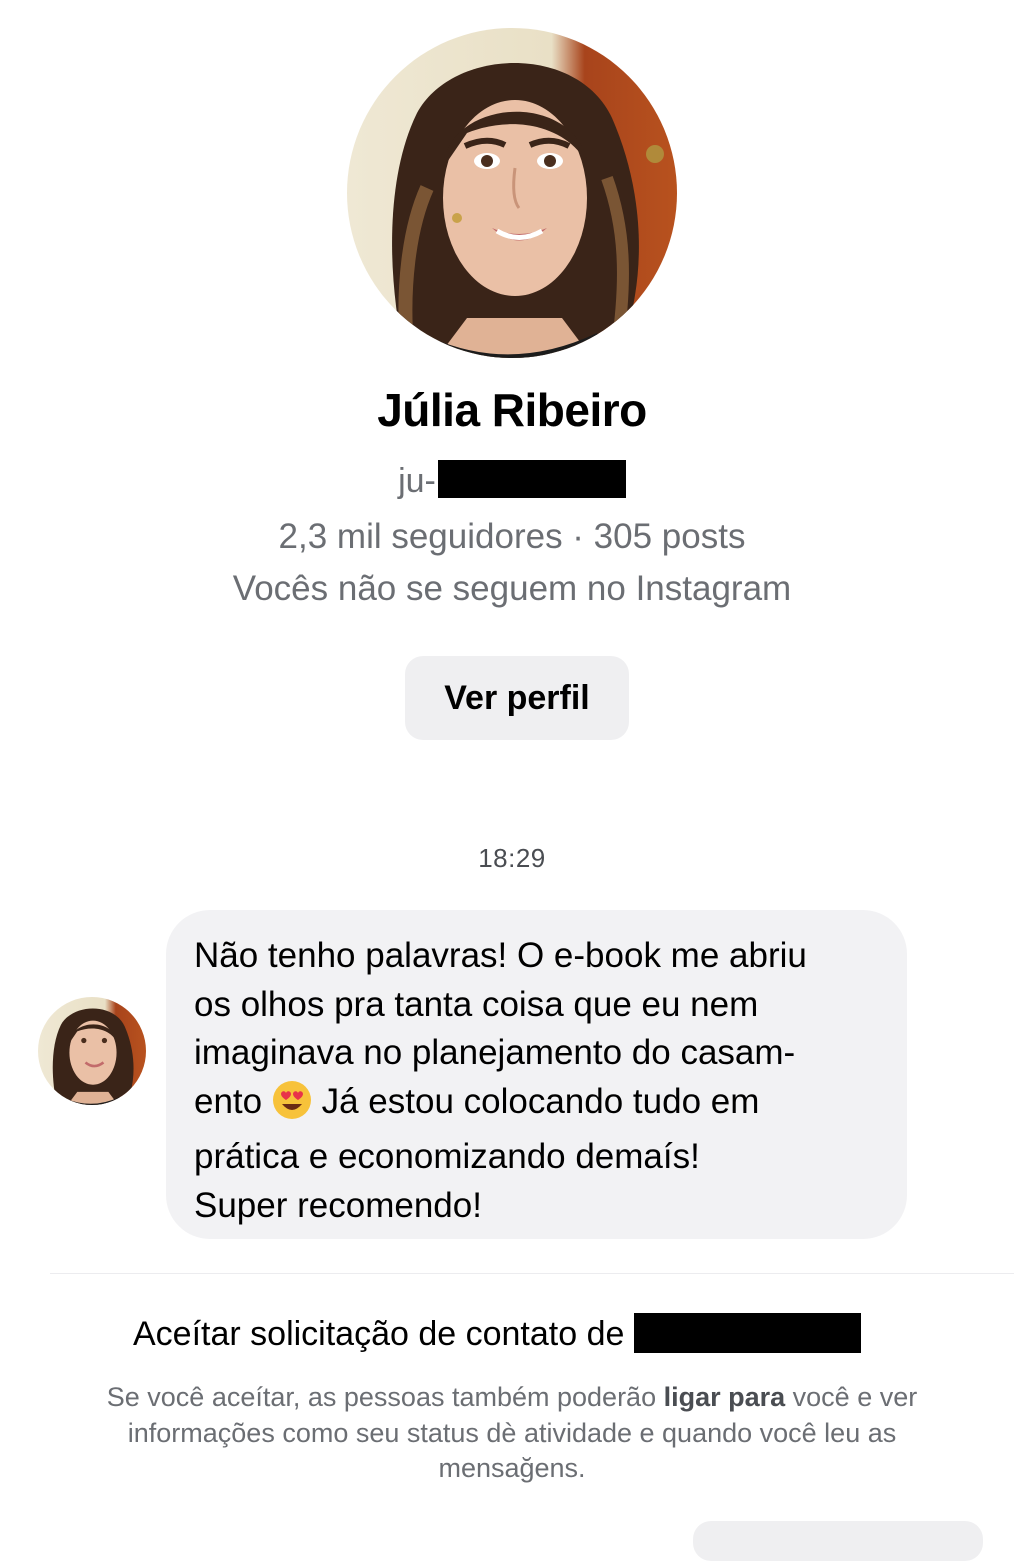 Image resolution: width=1024 pixels, height=1561 pixels. Describe the element at coordinates (748, 1333) in the screenshot. I see `contact-name-redaction` at that location.